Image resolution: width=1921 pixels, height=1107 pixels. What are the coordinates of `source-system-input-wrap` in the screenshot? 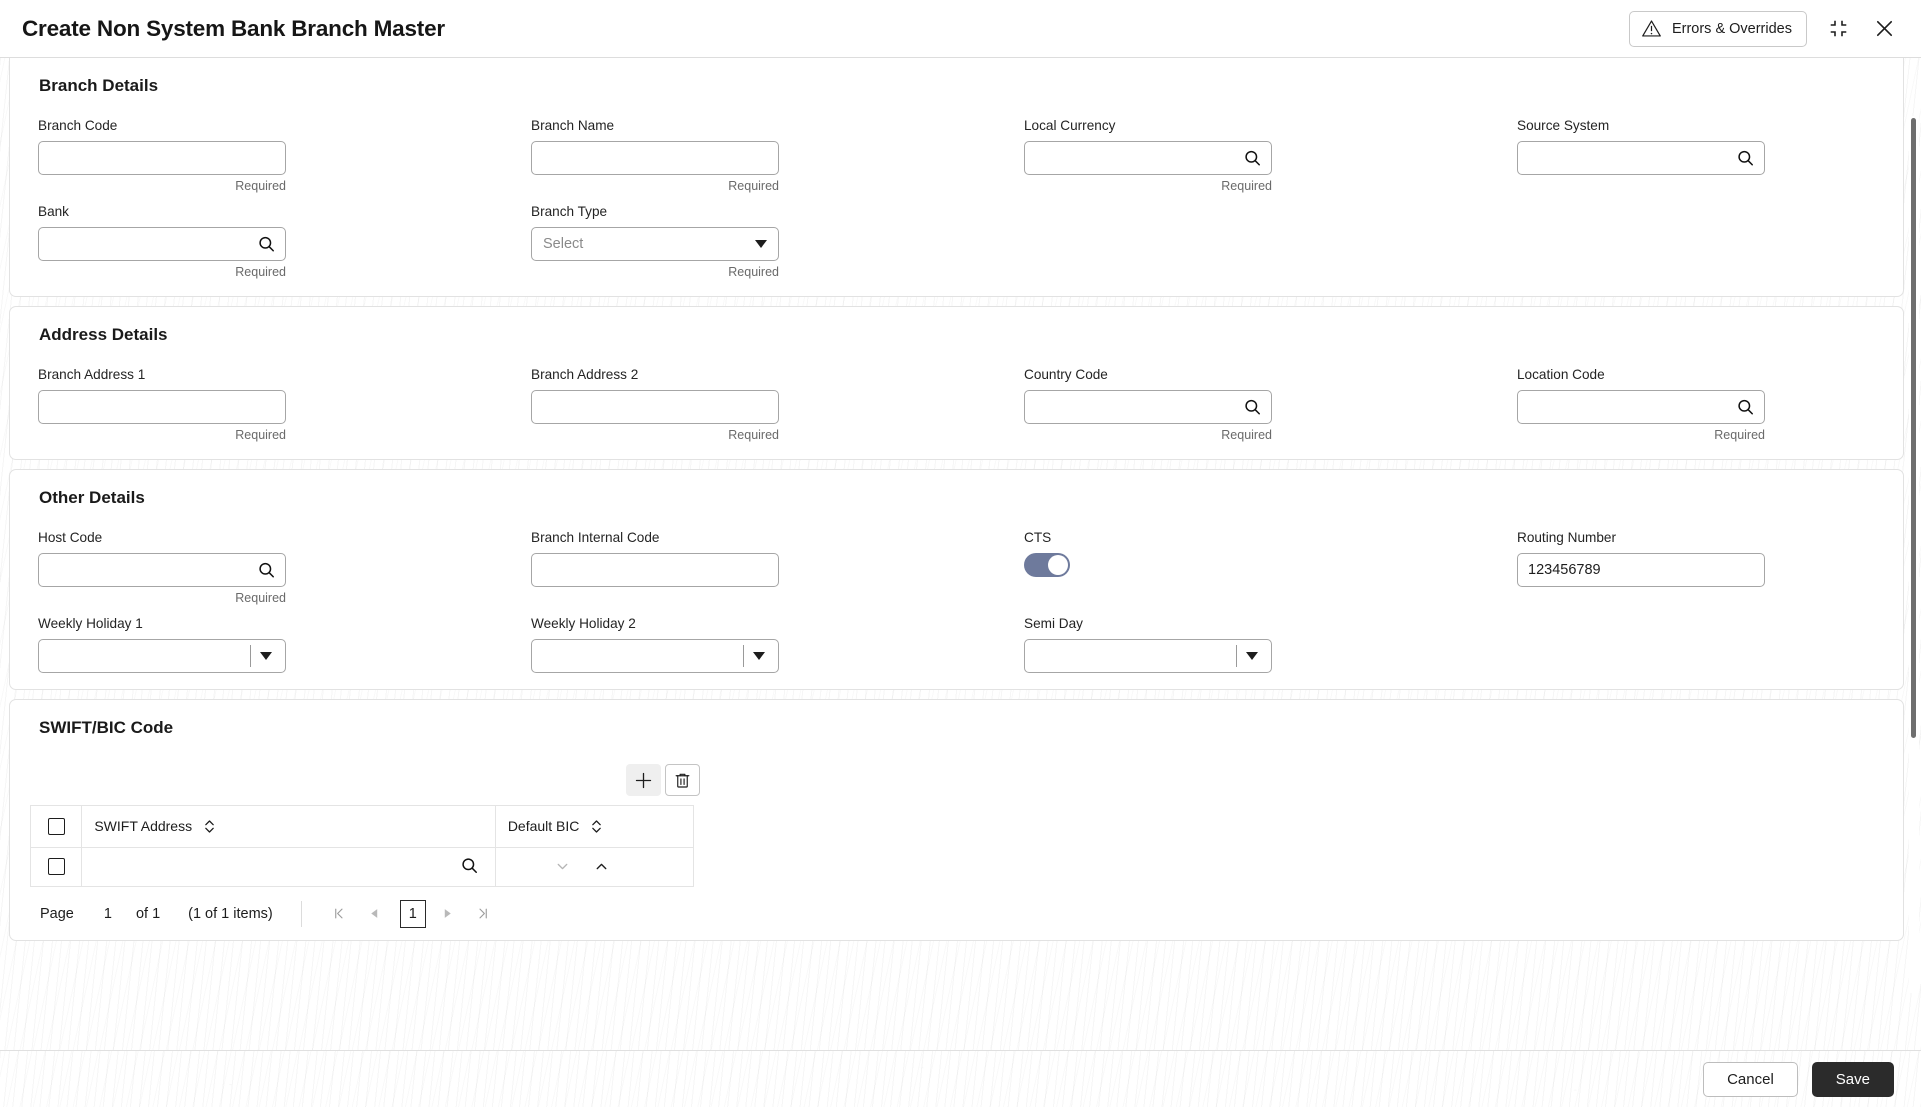 It's located at (1641, 158).